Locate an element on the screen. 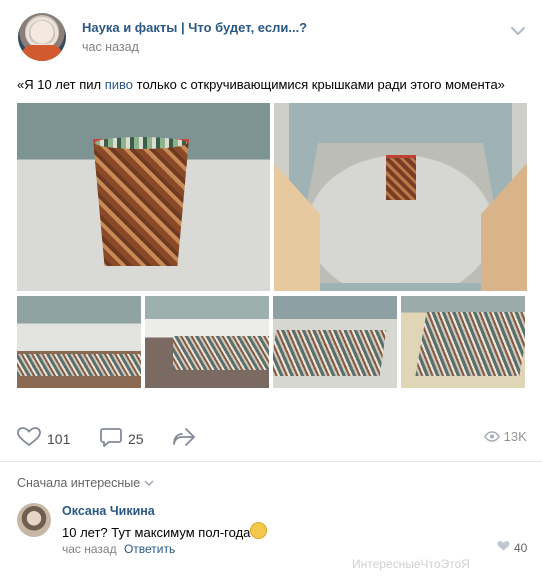 The image size is (542, 578). reply-button: Ответить is located at coordinates (149, 549).